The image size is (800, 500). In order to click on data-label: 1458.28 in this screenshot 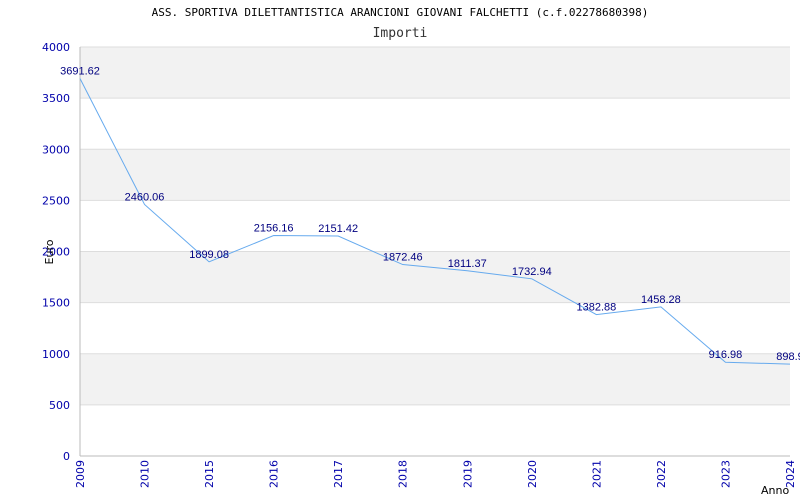, I will do `click(661, 300)`.